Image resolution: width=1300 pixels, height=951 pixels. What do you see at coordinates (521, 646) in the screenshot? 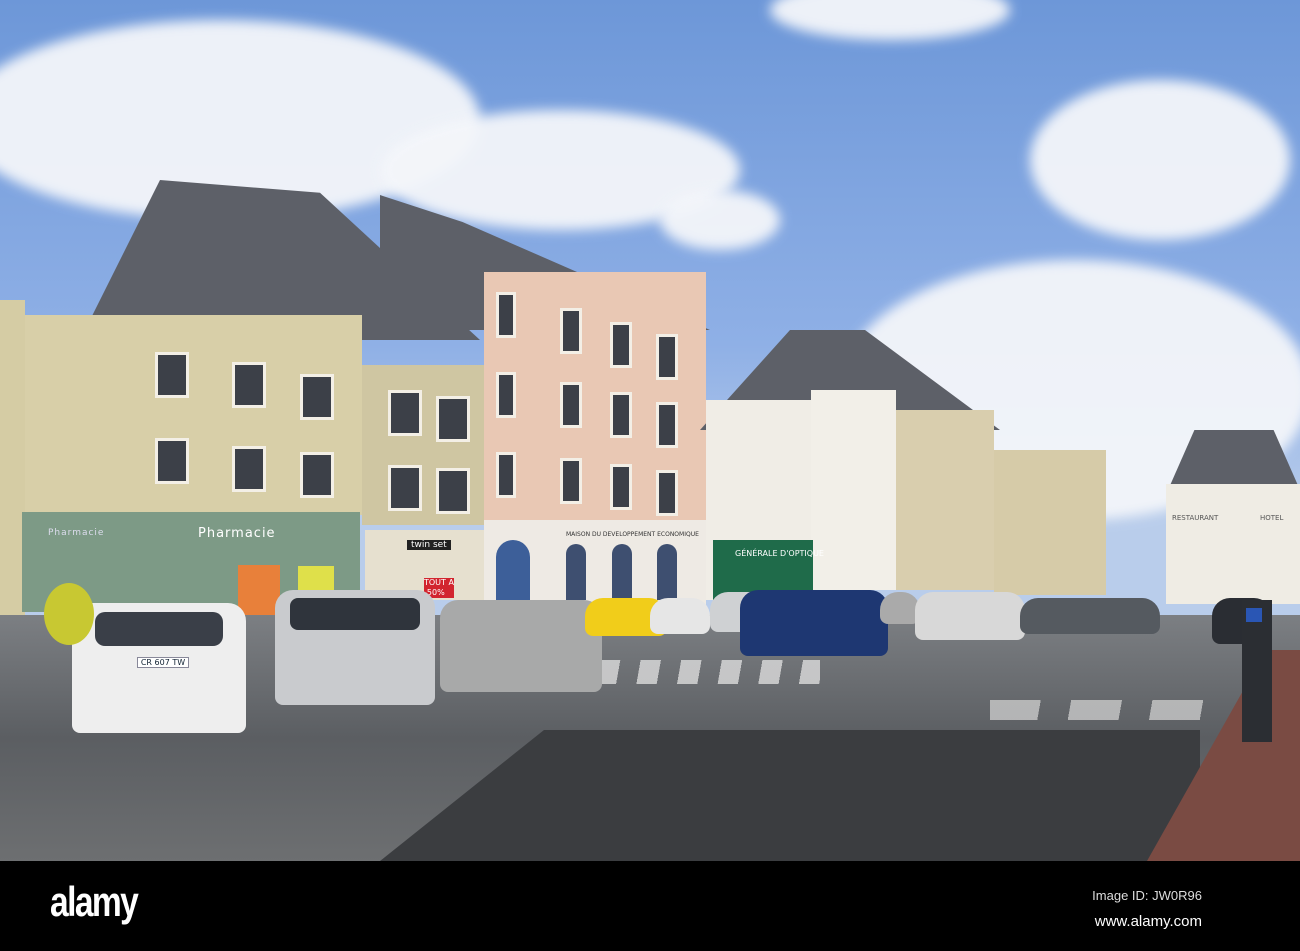
I see `grey-wagon` at bounding box center [521, 646].